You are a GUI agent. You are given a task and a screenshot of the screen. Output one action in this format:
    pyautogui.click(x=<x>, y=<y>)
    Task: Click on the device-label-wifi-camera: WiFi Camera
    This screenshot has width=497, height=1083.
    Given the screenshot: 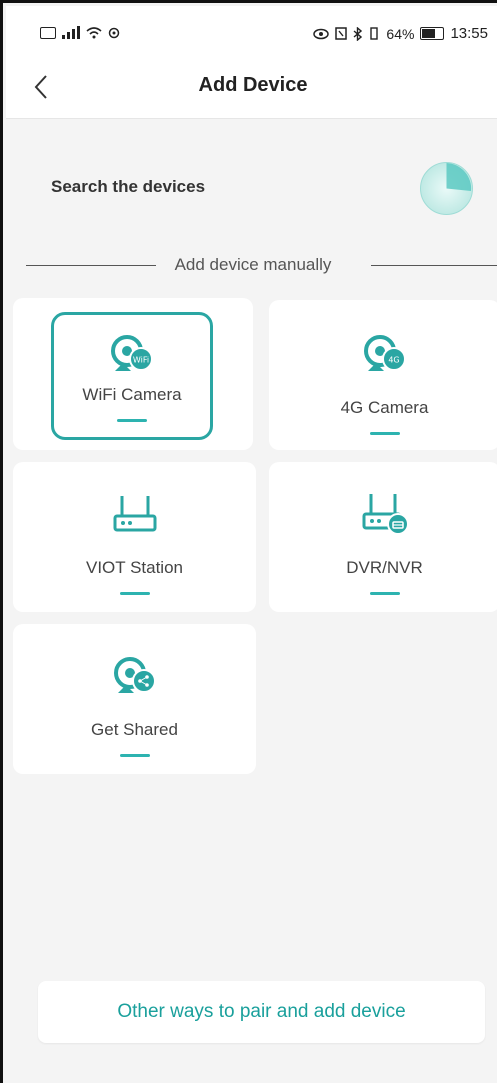 What is the action you would take?
    pyautogui.click(x=132, y=394)
    